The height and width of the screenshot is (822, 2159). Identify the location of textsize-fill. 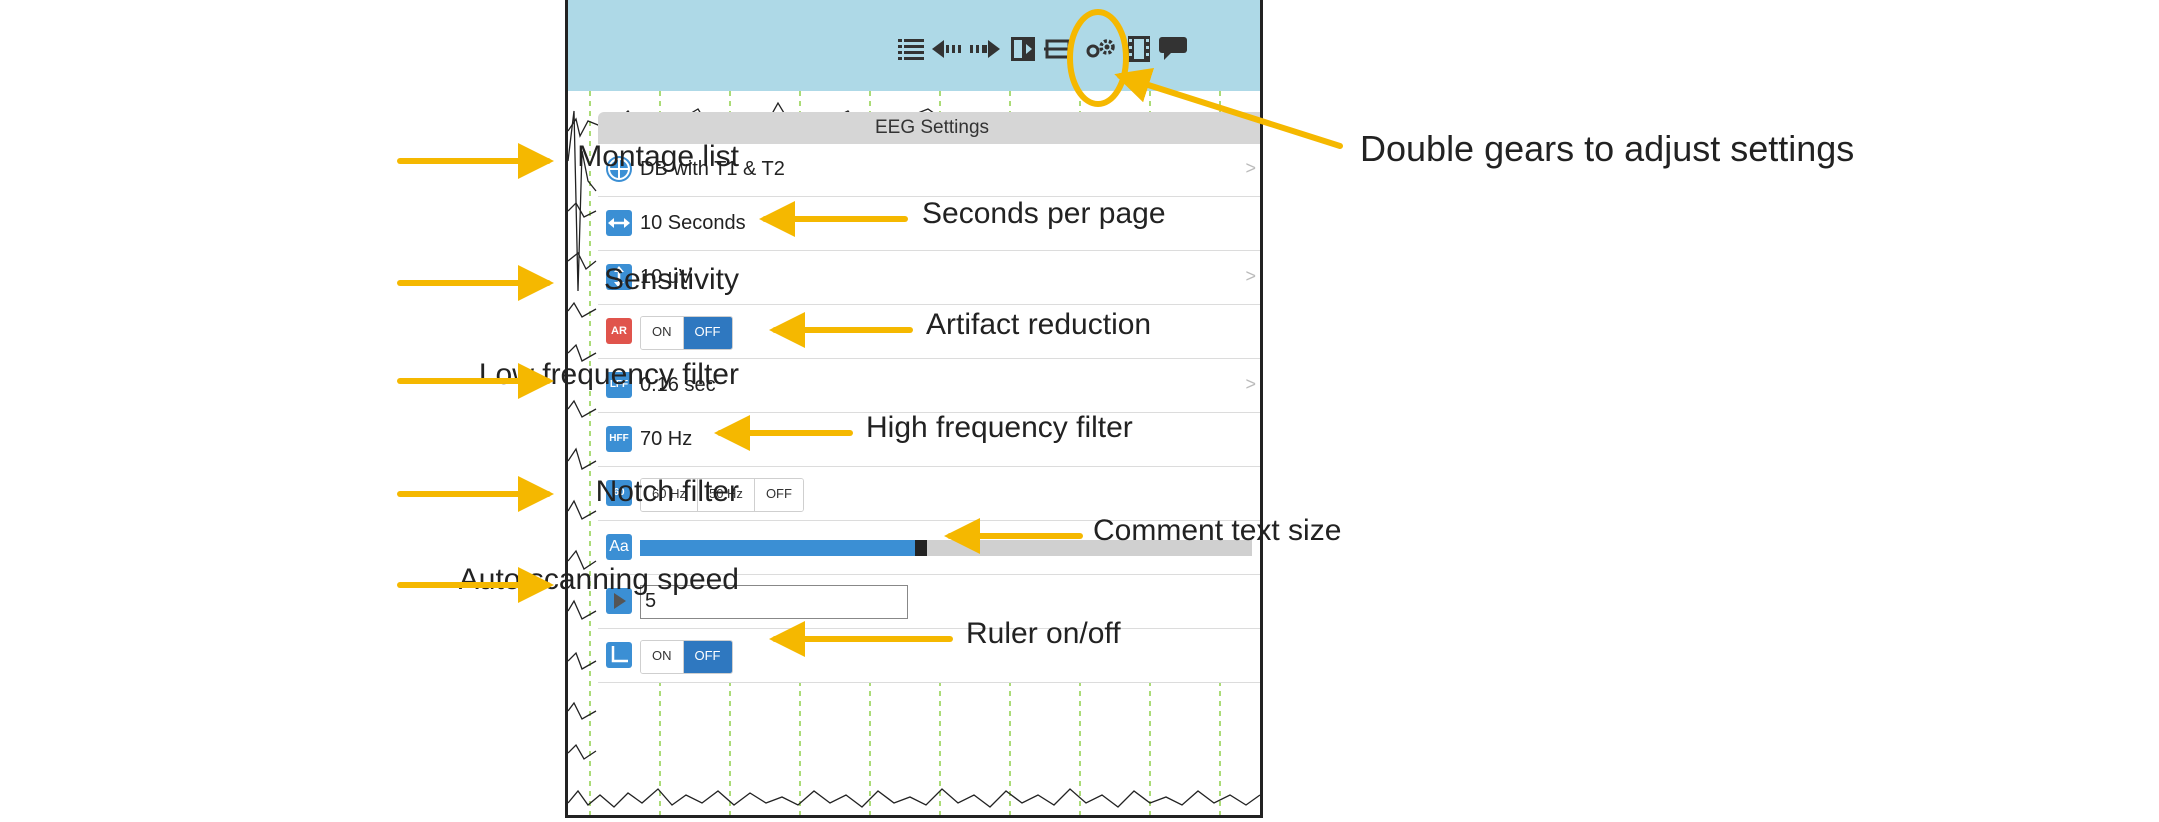
(778, 548).